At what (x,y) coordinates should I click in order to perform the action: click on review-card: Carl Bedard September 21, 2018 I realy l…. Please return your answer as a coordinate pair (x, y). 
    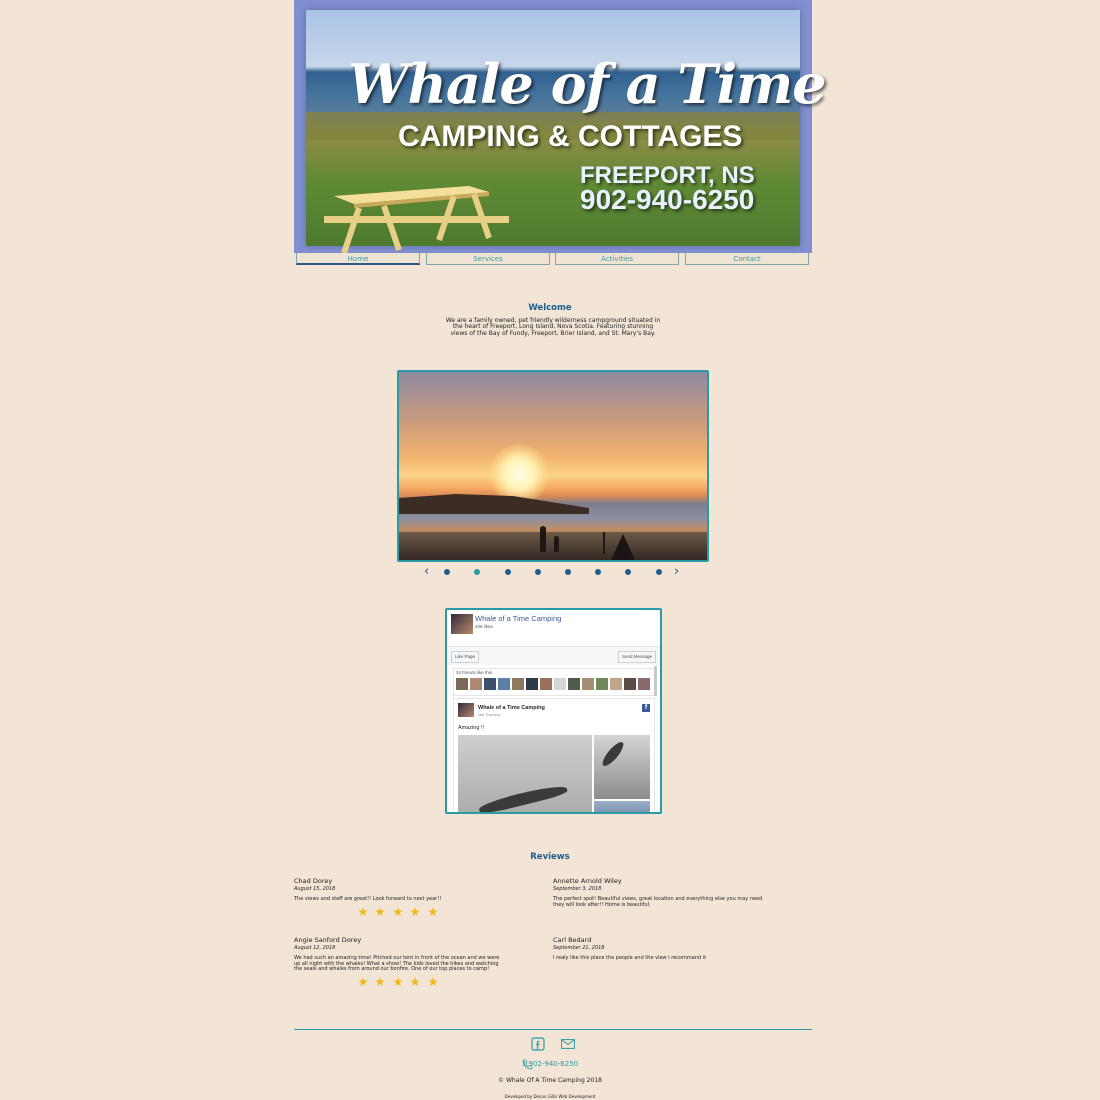
    Looking at the image, I should click on (658, 949).